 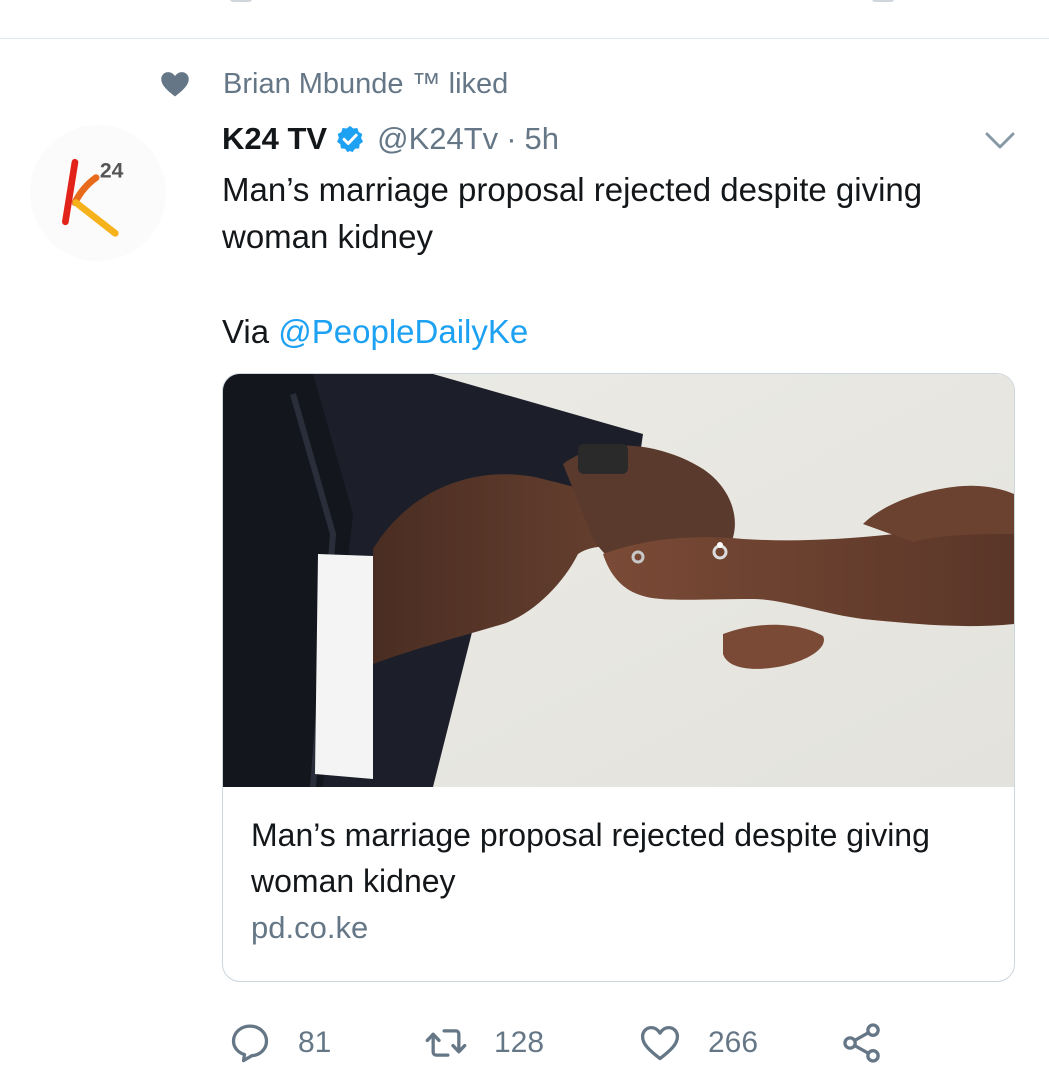 What do you see at coordinates (175, 84) in the screenshot?
I see `heart-icon` at bounding box center [175, 84].